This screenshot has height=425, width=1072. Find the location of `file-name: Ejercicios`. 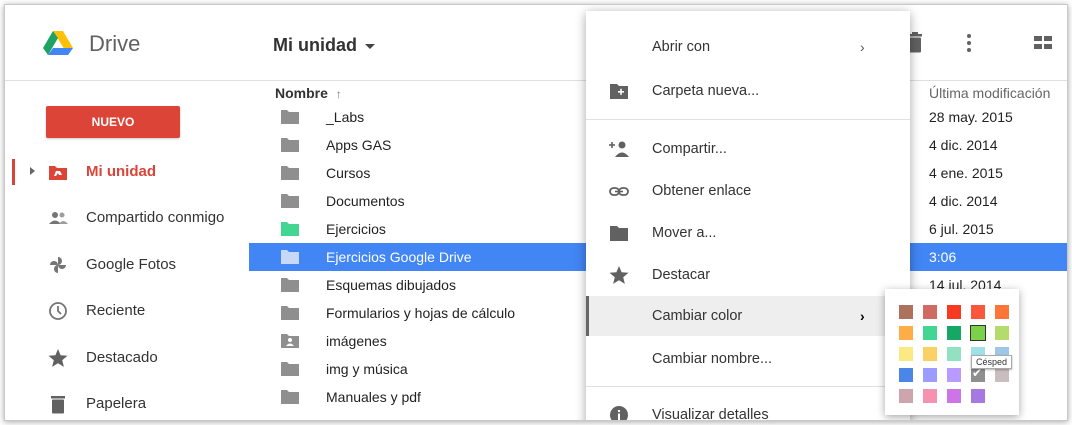

file-name: Ejercicios is located at coordinates (356, 229).